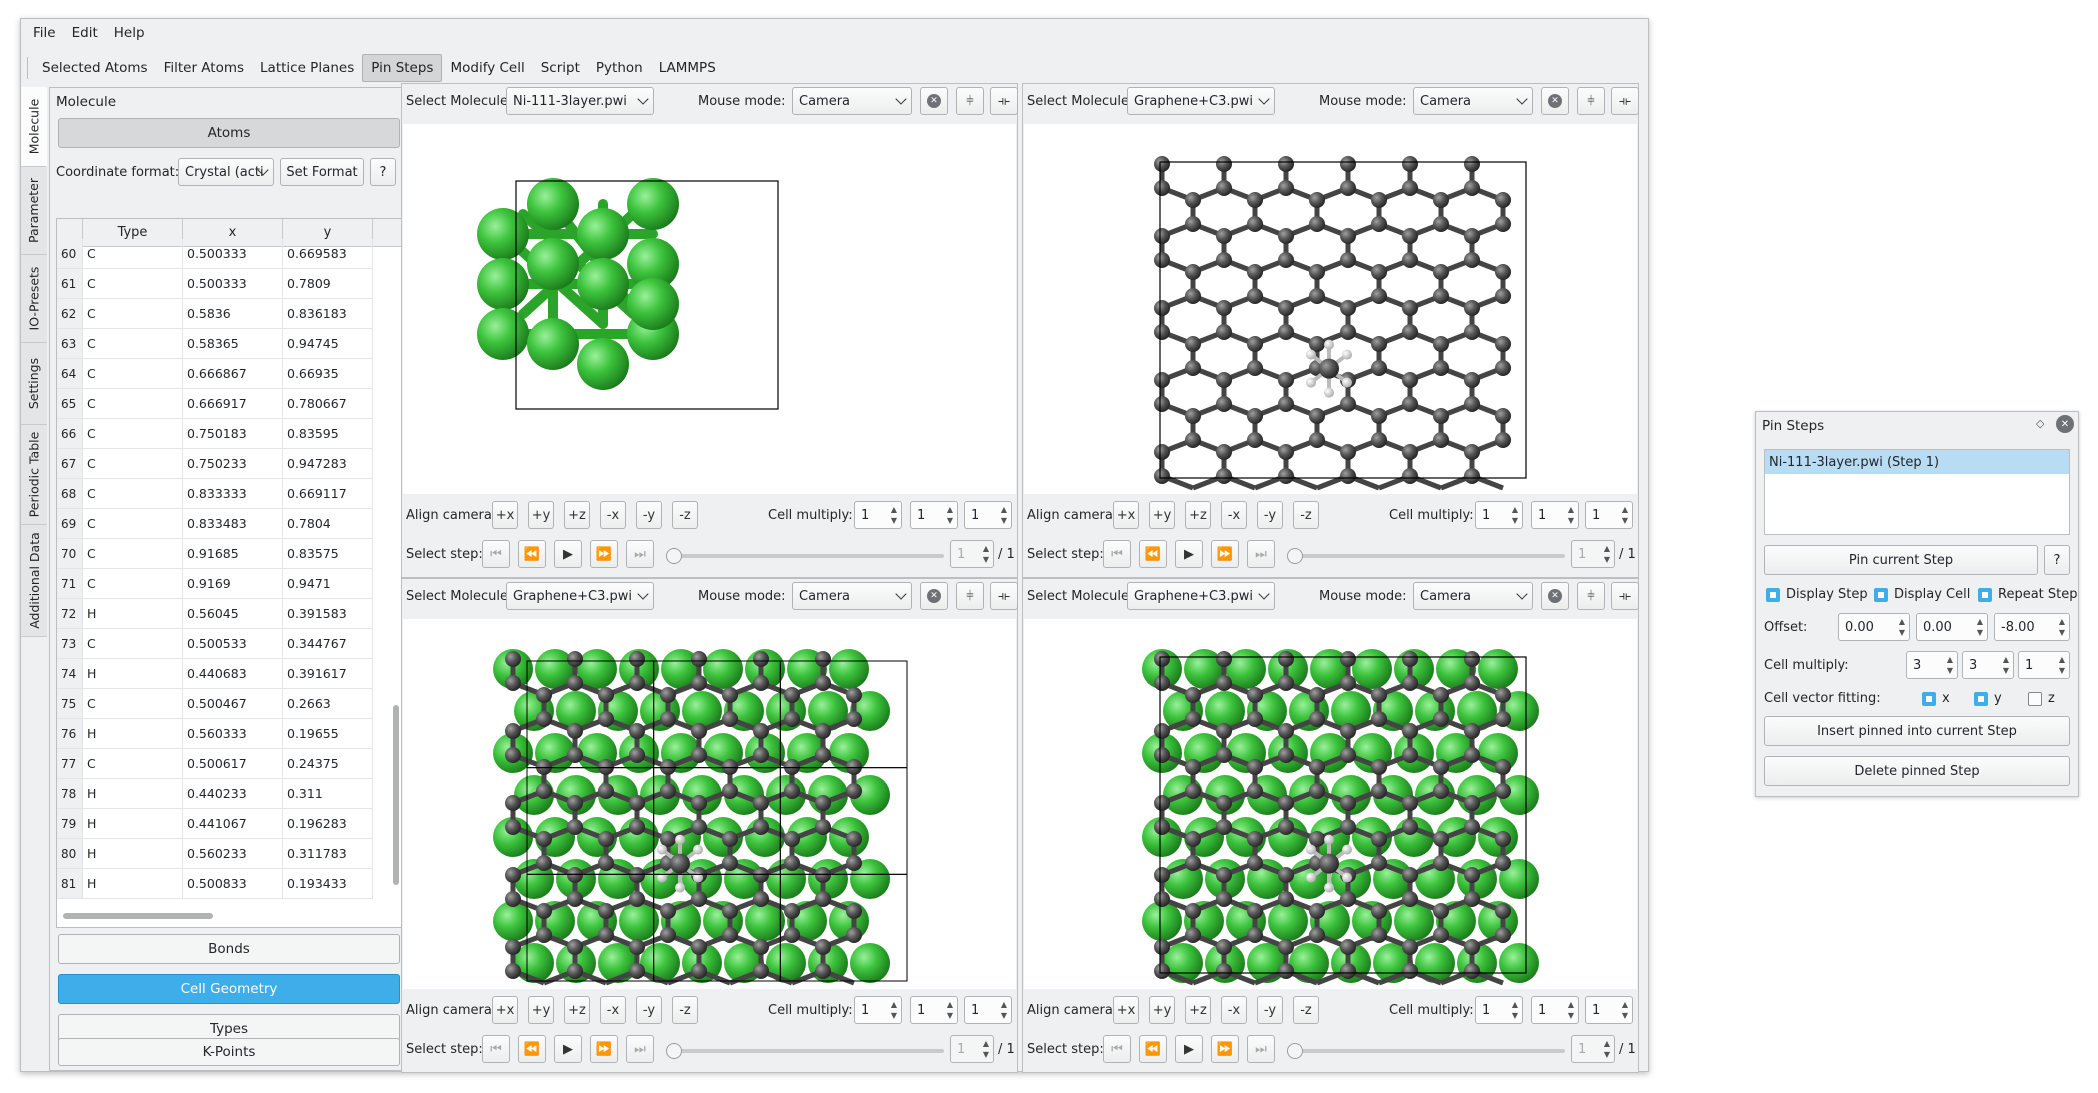 Image resolution: width=2098 pixels, height=1093 pixels. What do you see at coordinates (328, 463) in the screenshot?
I see `y-cell: 0.947283` at bounding box center [328, 463].